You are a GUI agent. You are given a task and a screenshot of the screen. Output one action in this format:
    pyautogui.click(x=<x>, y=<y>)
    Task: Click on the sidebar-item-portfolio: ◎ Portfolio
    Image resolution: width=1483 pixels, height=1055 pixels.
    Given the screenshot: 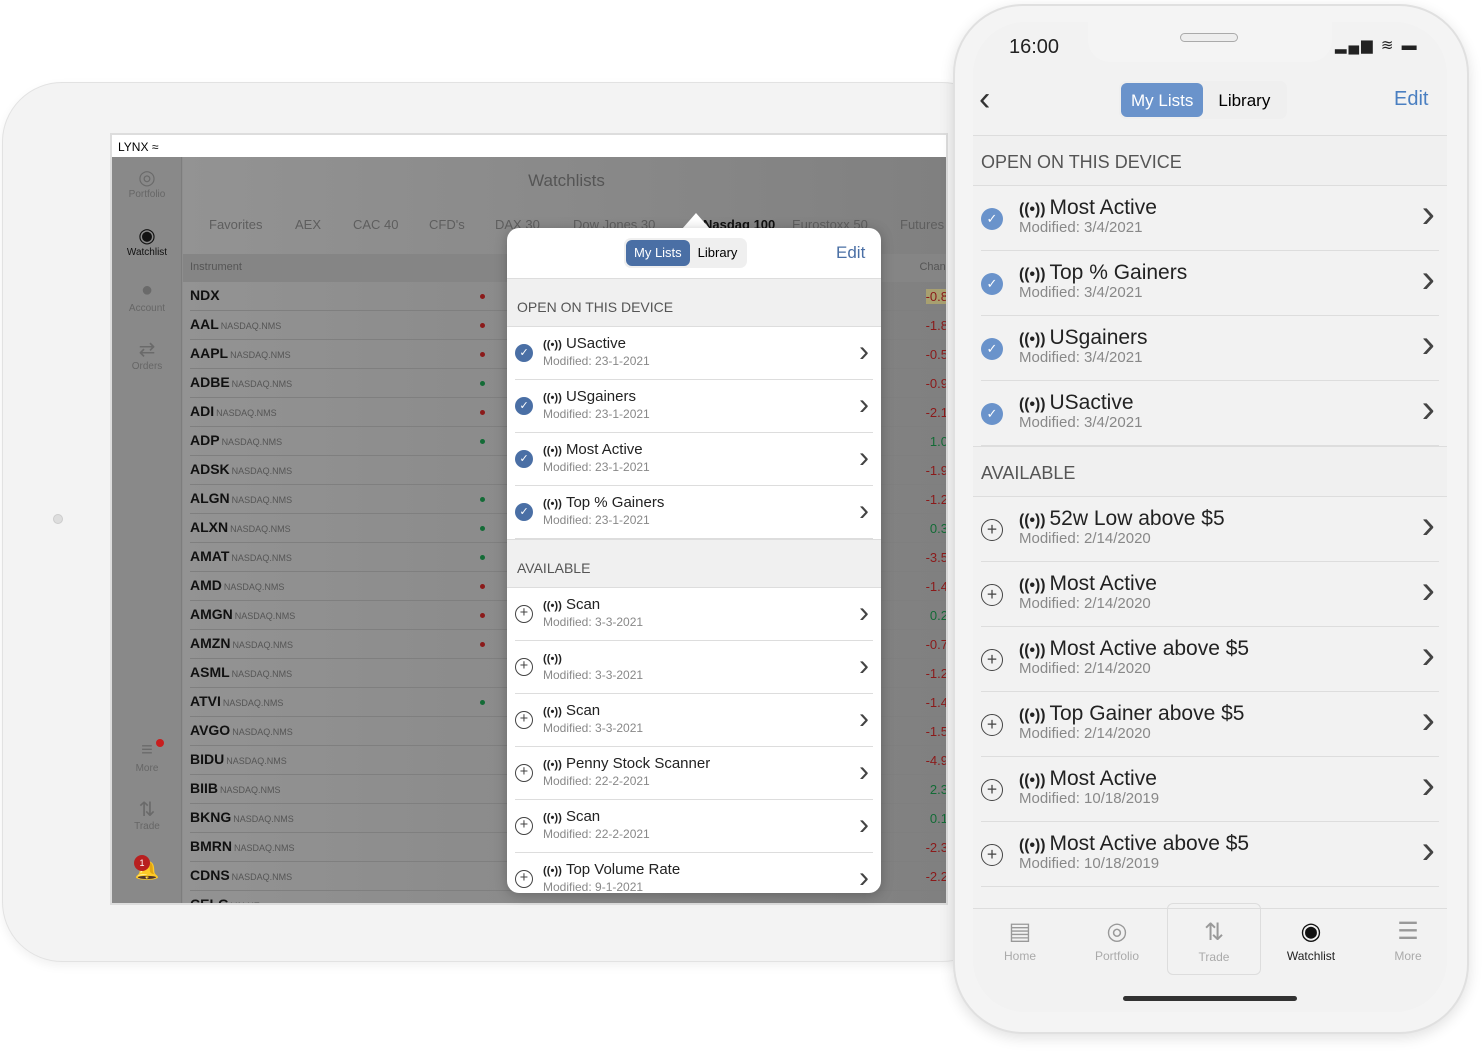 What is the action you would take?
    pyautogui.click(x=147, y=182)
    